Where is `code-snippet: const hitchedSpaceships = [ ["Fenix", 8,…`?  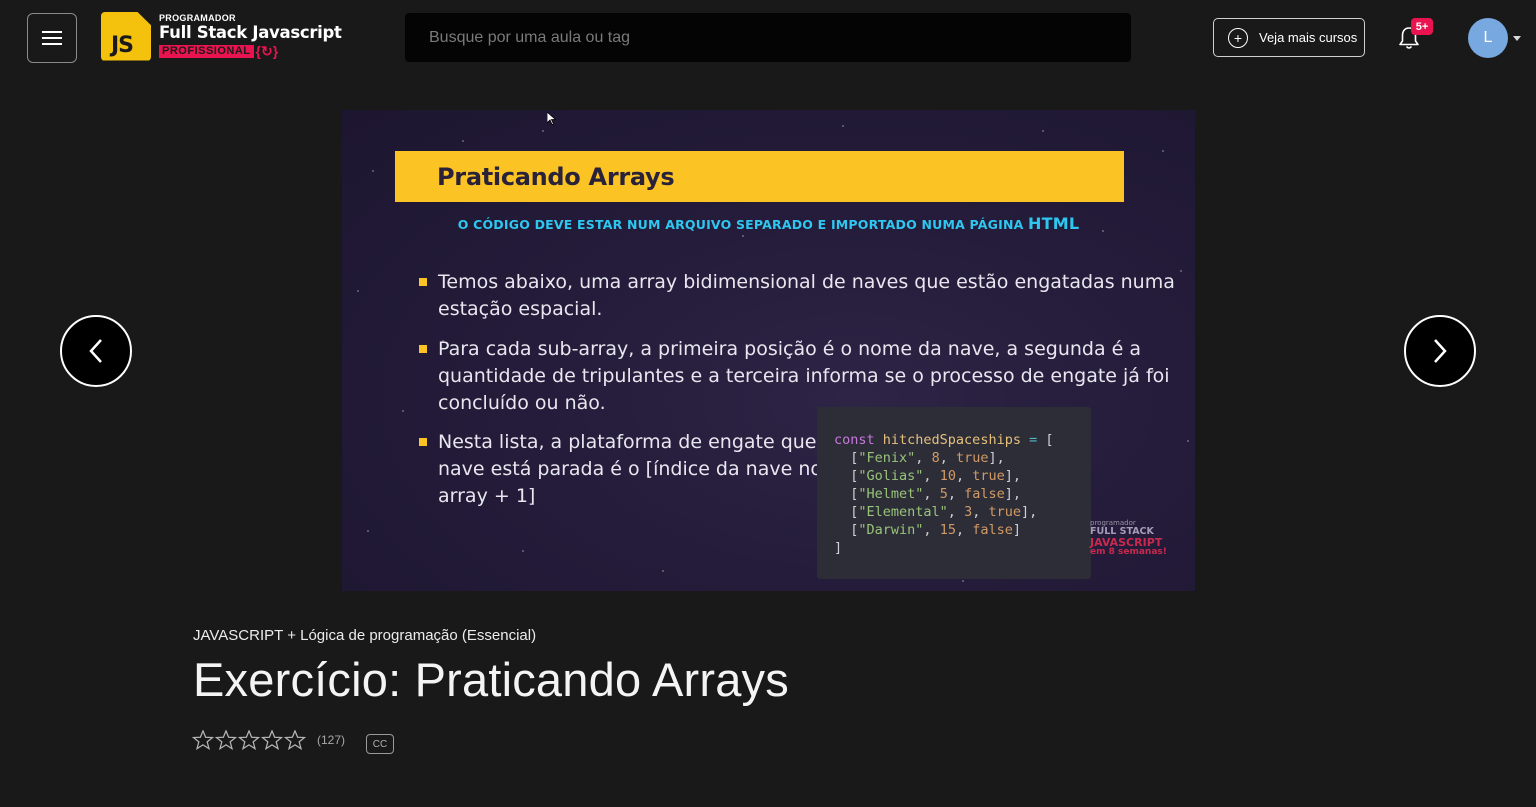
code-snippet: const hitchedSpaceships = [ ["Fenix", 8,… is located at coordinates (954, 493).